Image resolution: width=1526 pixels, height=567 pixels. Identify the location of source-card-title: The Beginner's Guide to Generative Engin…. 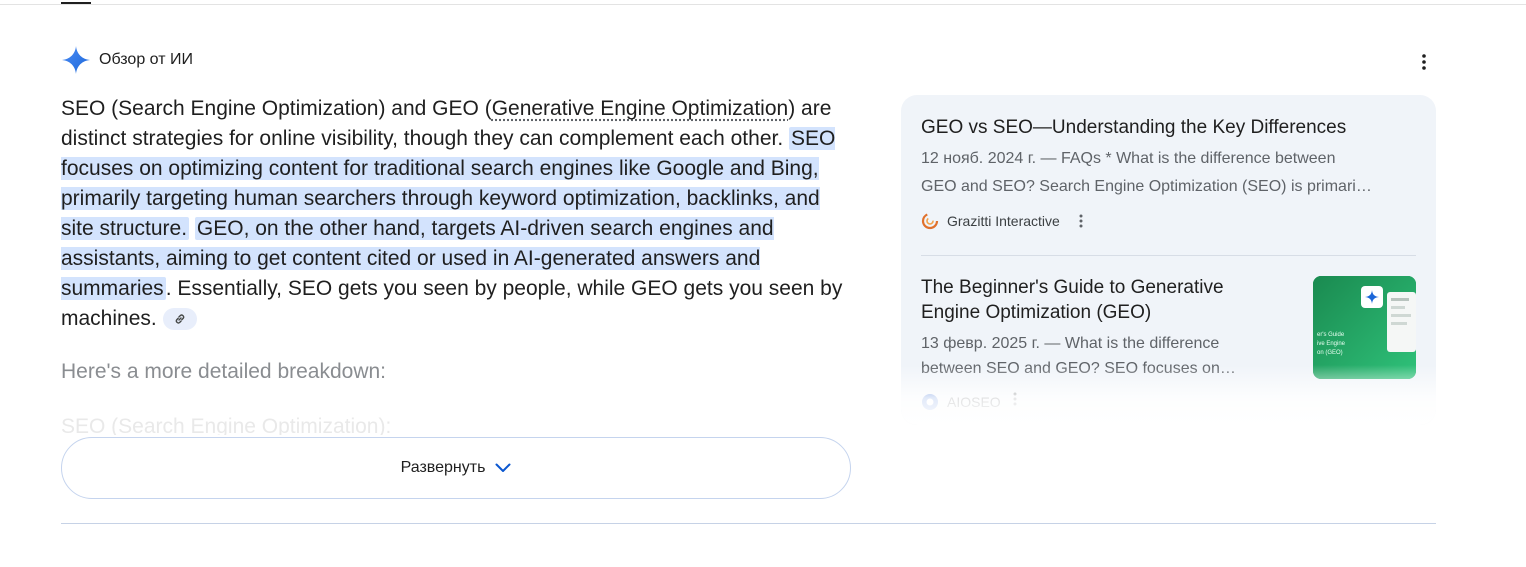
(1101, 300).